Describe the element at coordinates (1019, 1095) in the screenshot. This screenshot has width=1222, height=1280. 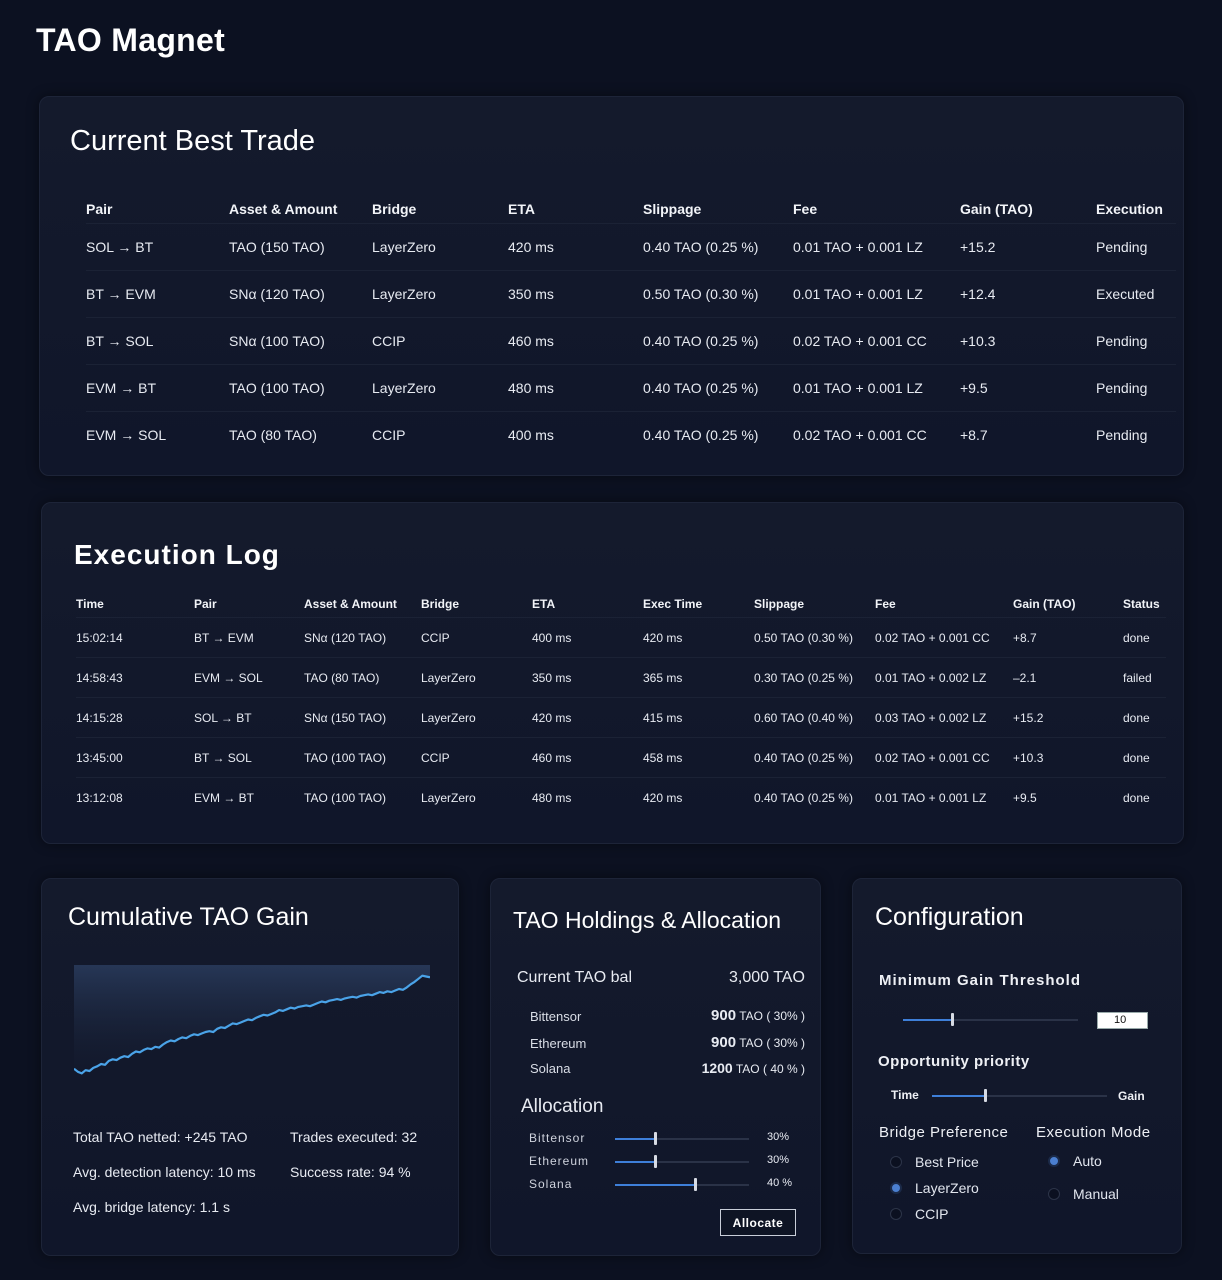
I see `priority-slider` at that location.